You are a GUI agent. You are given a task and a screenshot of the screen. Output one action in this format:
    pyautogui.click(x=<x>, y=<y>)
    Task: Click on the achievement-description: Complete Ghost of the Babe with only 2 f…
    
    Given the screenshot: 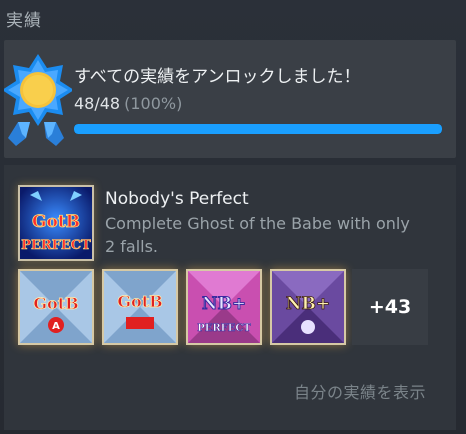 What is the action you would take?
    pyautogui.click(x=257, y=235)
    